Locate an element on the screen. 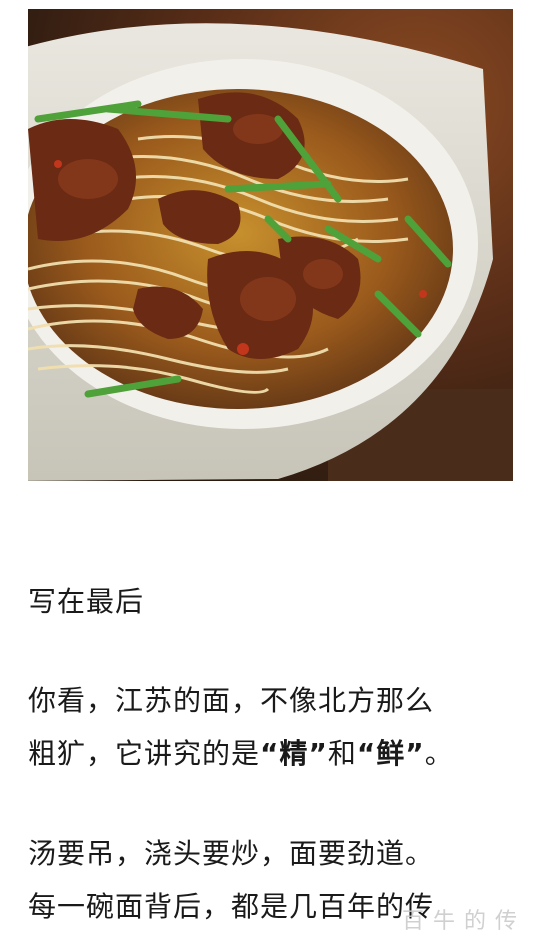  quote-open-1: “ is located at coordinates (270, 753).